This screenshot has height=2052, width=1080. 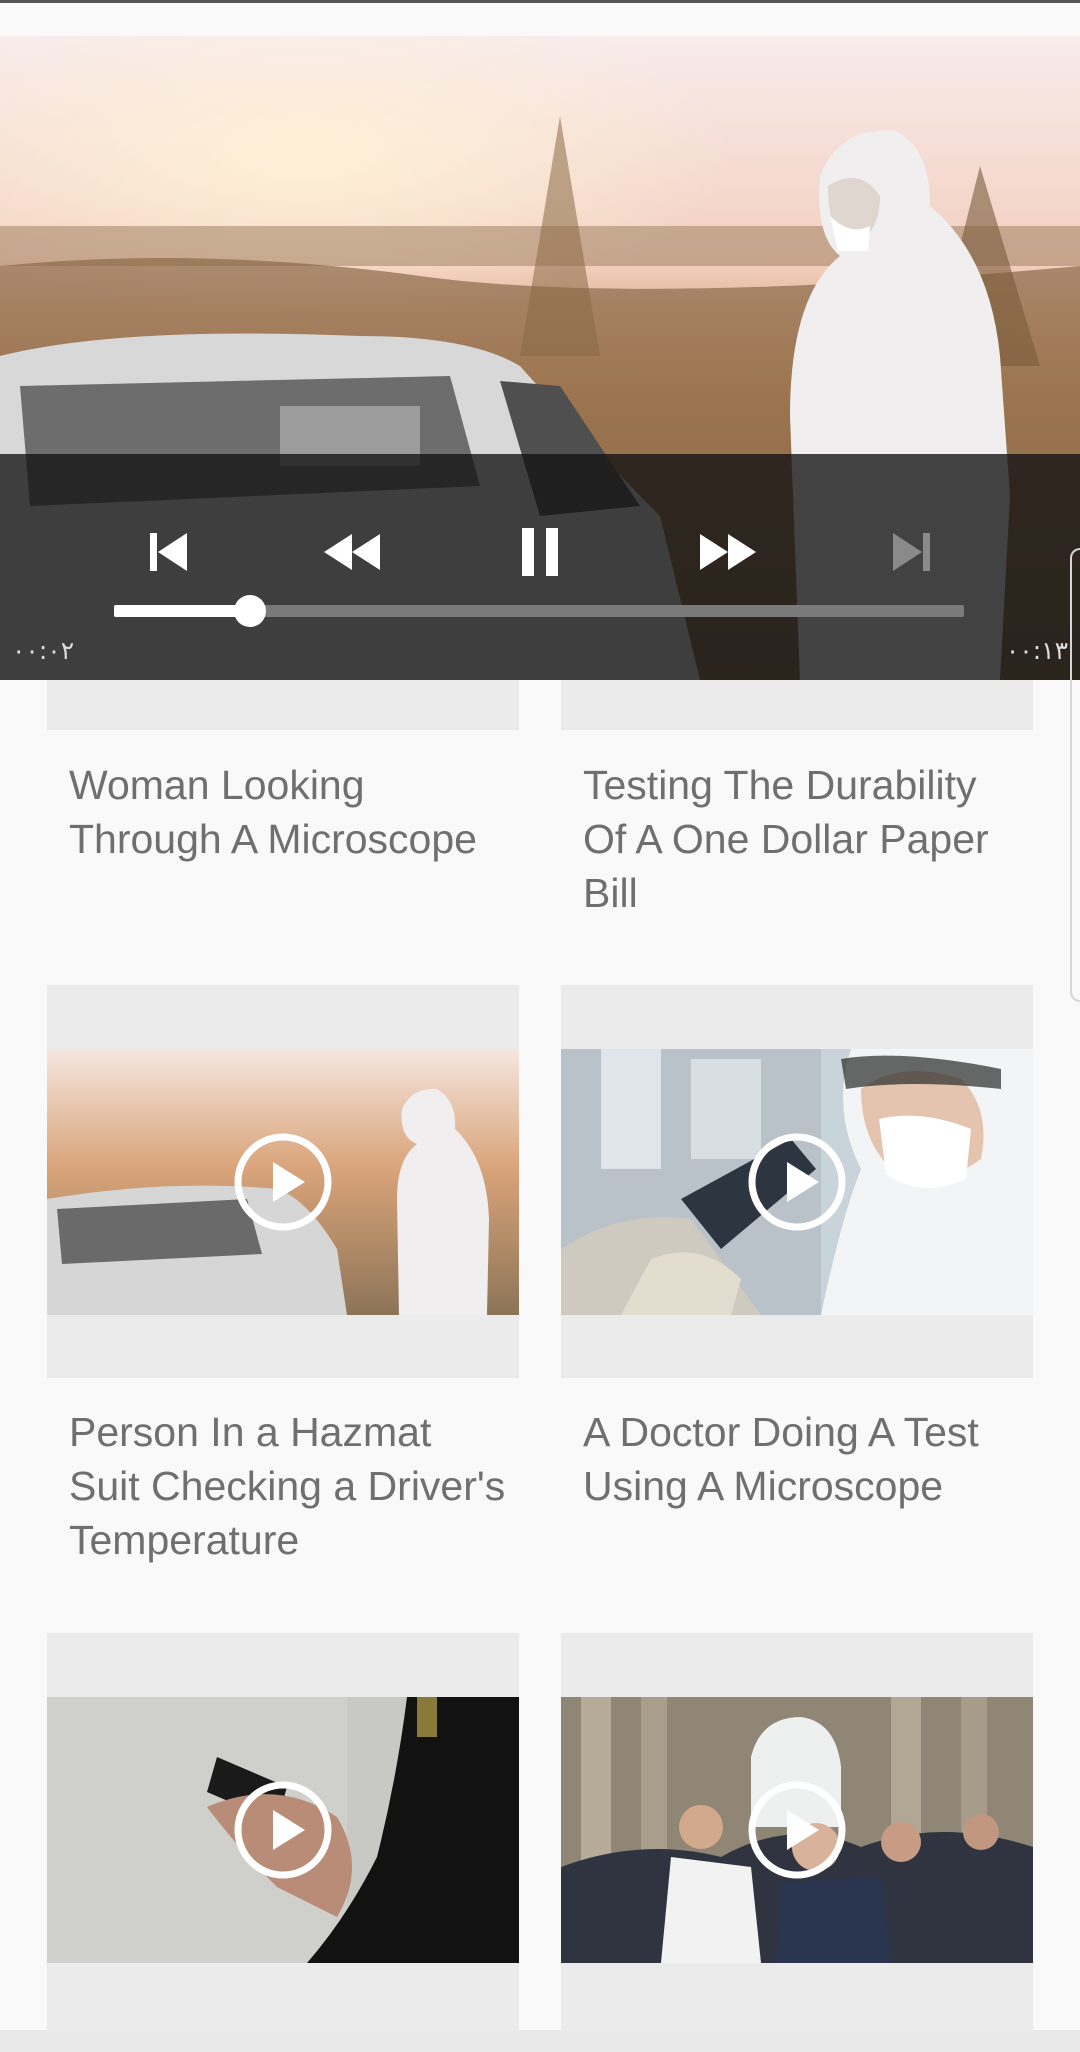 I want to click on edge-panel-handle, so click(x=1075, y=775).